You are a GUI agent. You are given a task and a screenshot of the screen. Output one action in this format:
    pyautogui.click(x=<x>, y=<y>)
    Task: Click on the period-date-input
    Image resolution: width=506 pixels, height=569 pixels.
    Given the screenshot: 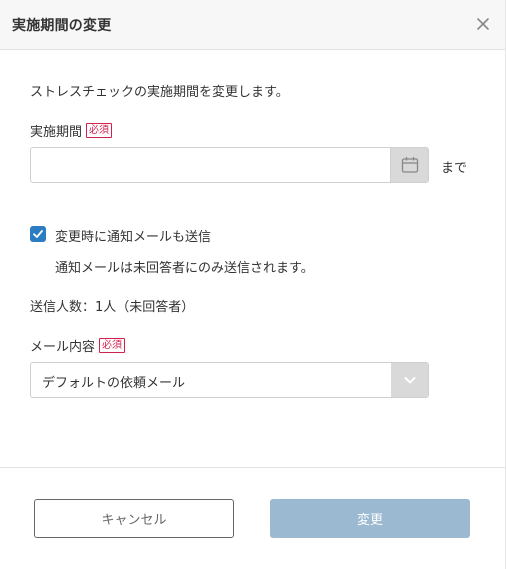 What is the action you would take?
    pyautogui.click(x=211, y=165)
    